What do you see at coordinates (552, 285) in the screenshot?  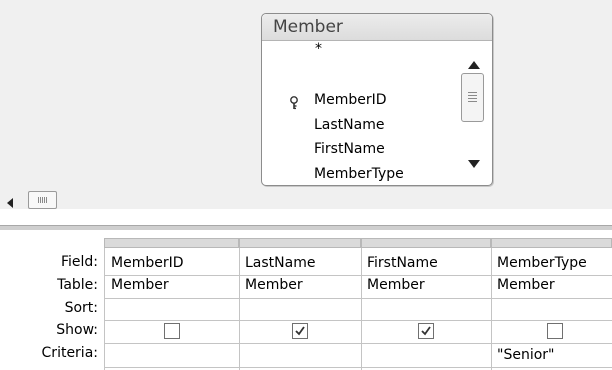 I see `table-cell-4: Member` at bounding box center [552, 285].